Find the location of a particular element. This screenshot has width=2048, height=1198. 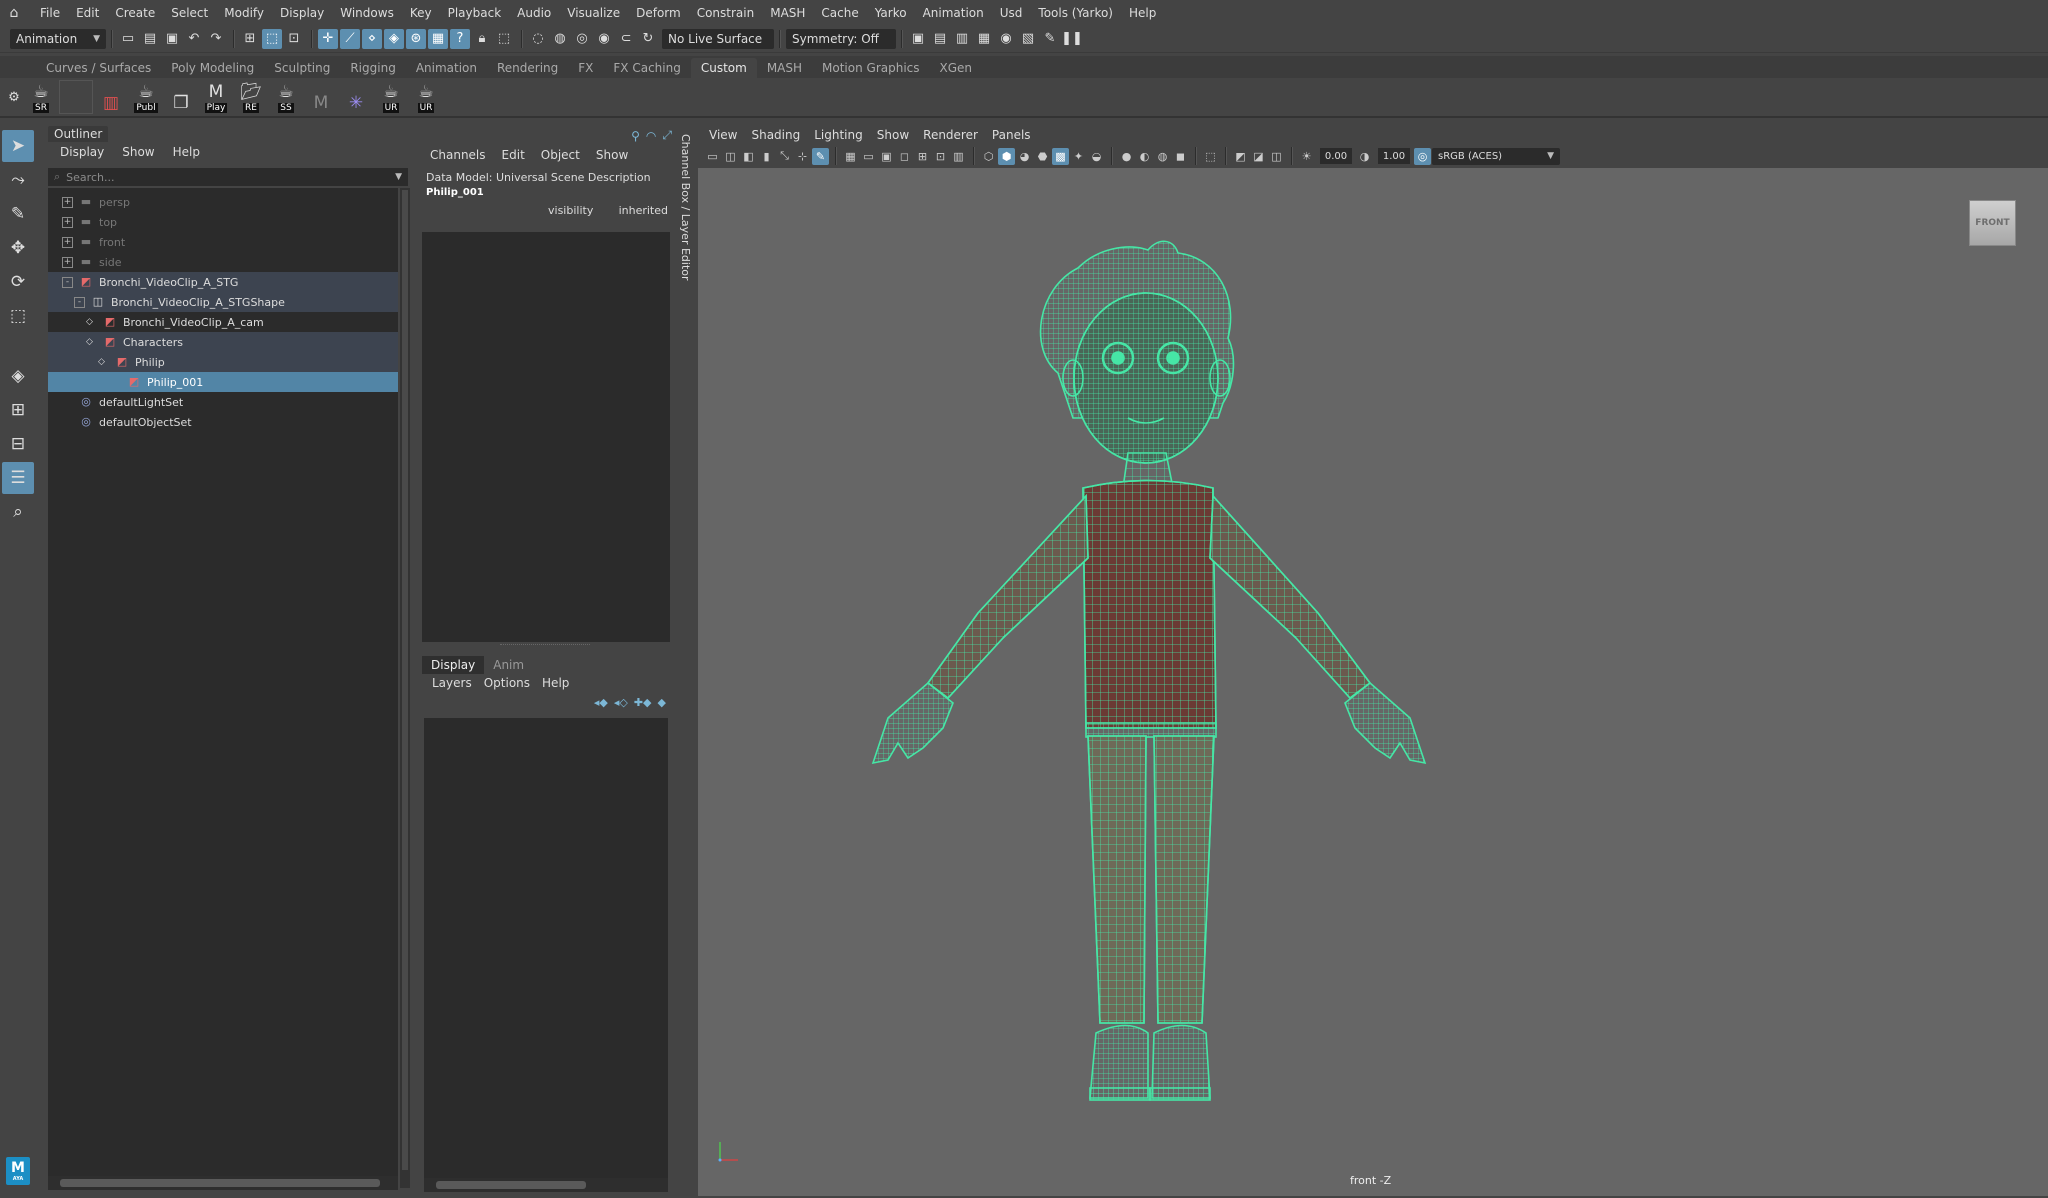

viewport-menu-renderer: Renderer is located at coordinates (950, 135).